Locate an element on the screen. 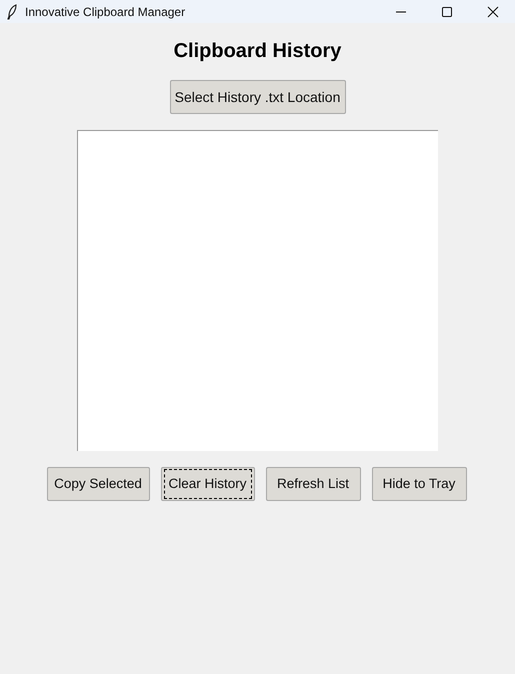 This screenshot has height=674, width=515. action-button: Refresh List is located at coordinates (313, 484).